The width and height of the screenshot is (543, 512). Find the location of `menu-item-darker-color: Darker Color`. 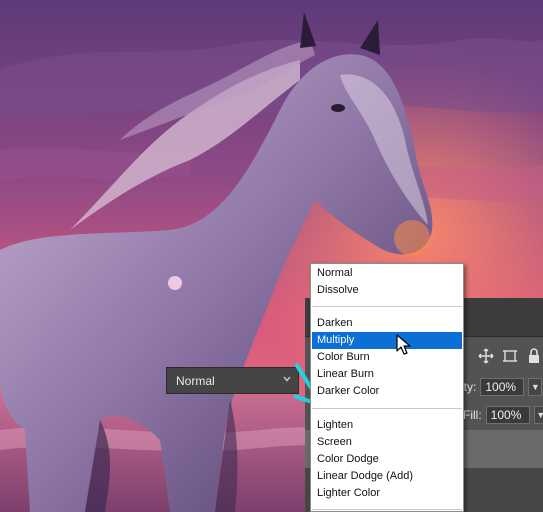

menu-item-darker-color: Darker Color is located at coordinates (387, 391).